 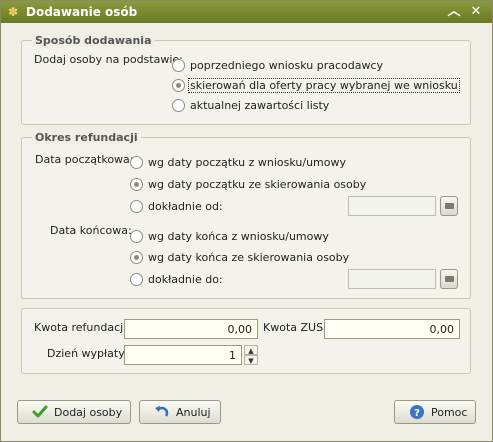 I want to click on help-button-label: Pomoc, so click(x=449, y=412).